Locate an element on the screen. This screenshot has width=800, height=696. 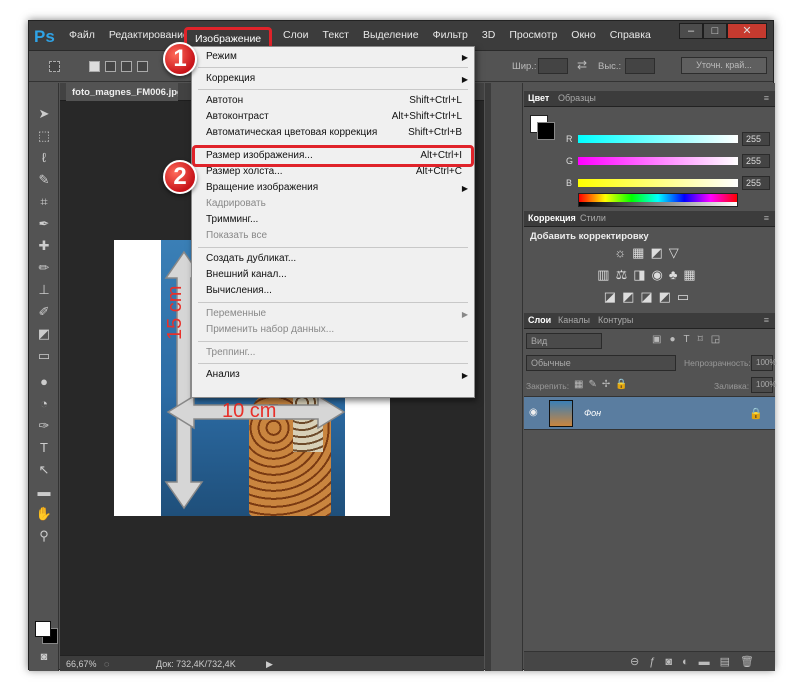
swap-icon: ⇄ is located at coordinates (582, 65).